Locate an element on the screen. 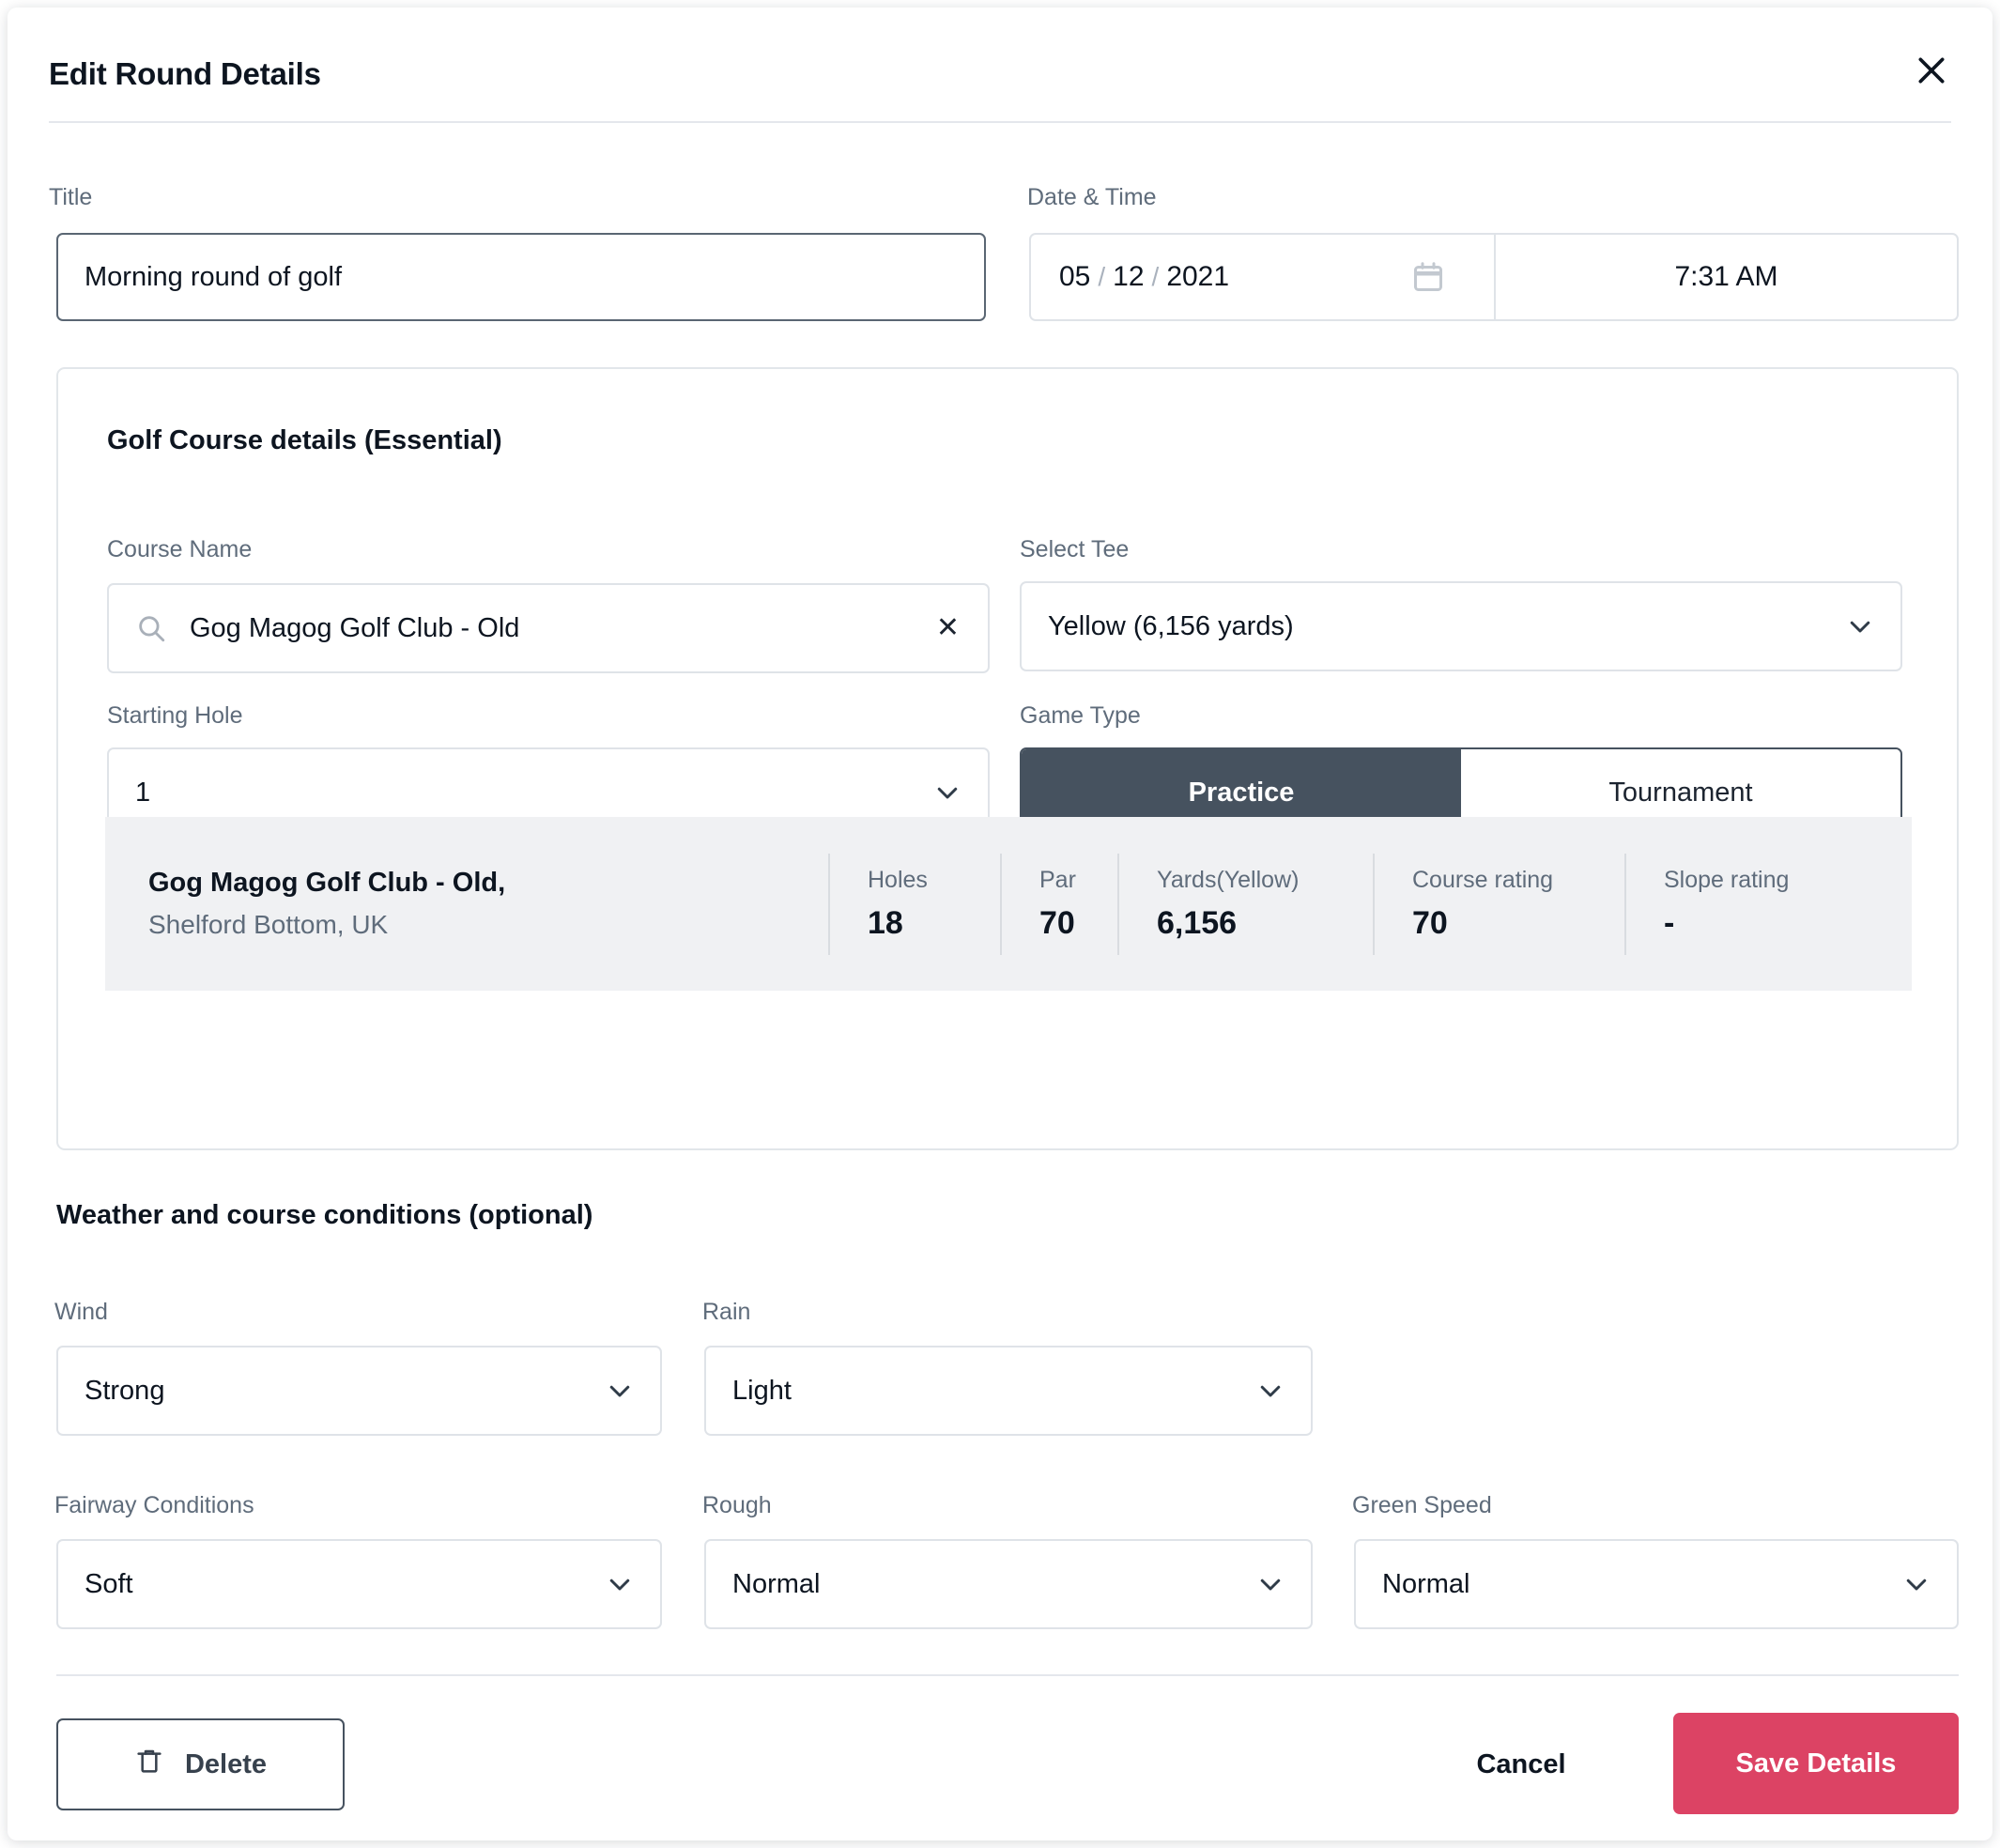 This screenshot has height=1848, width=2000. delete-button: Delete is located at coordinates (200, 1764).